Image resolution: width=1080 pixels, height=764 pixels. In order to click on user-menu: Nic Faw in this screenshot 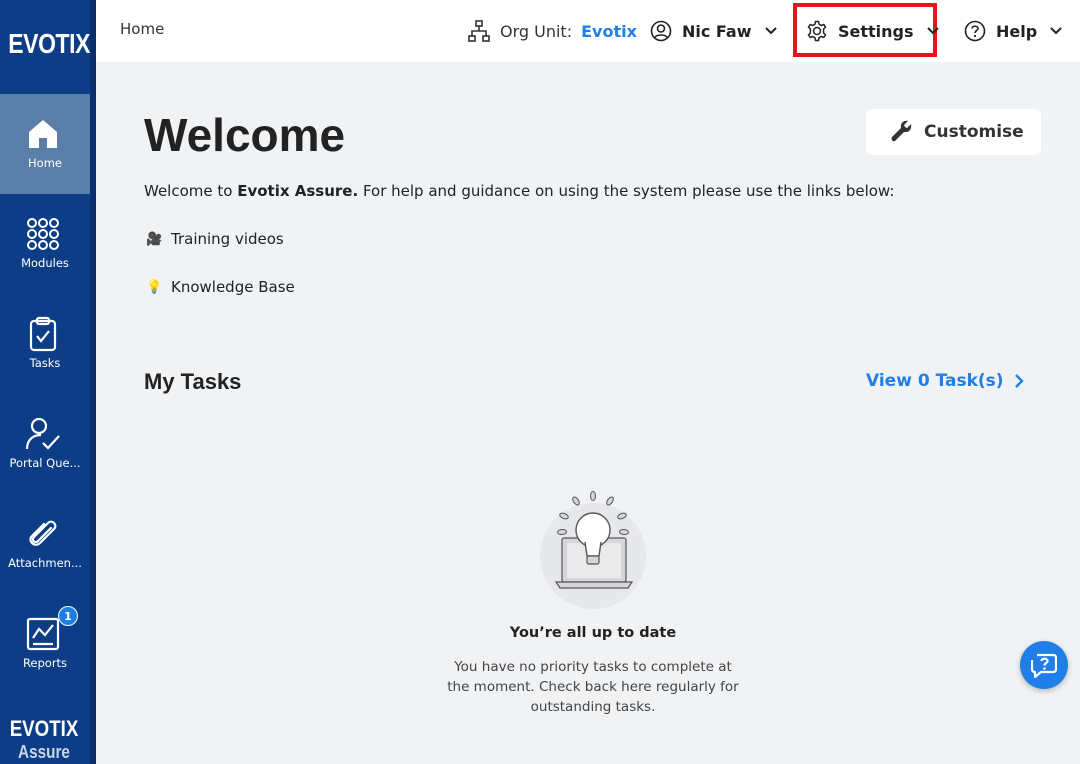, I will do `click(714, 31)`.